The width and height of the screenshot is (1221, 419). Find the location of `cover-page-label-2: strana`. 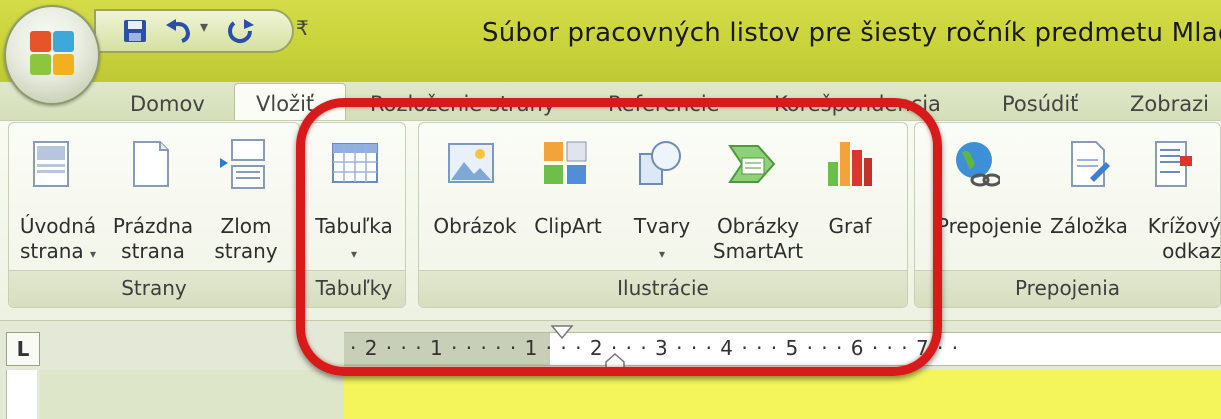

cover-page-label-2: strana is located at coordinates (51, 251).